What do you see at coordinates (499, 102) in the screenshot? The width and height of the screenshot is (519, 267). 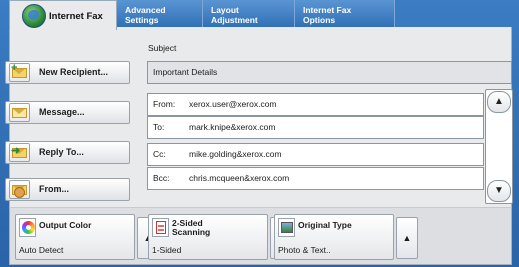 I see `scroll-up-button: ▲` at bounding box center [499, 102].